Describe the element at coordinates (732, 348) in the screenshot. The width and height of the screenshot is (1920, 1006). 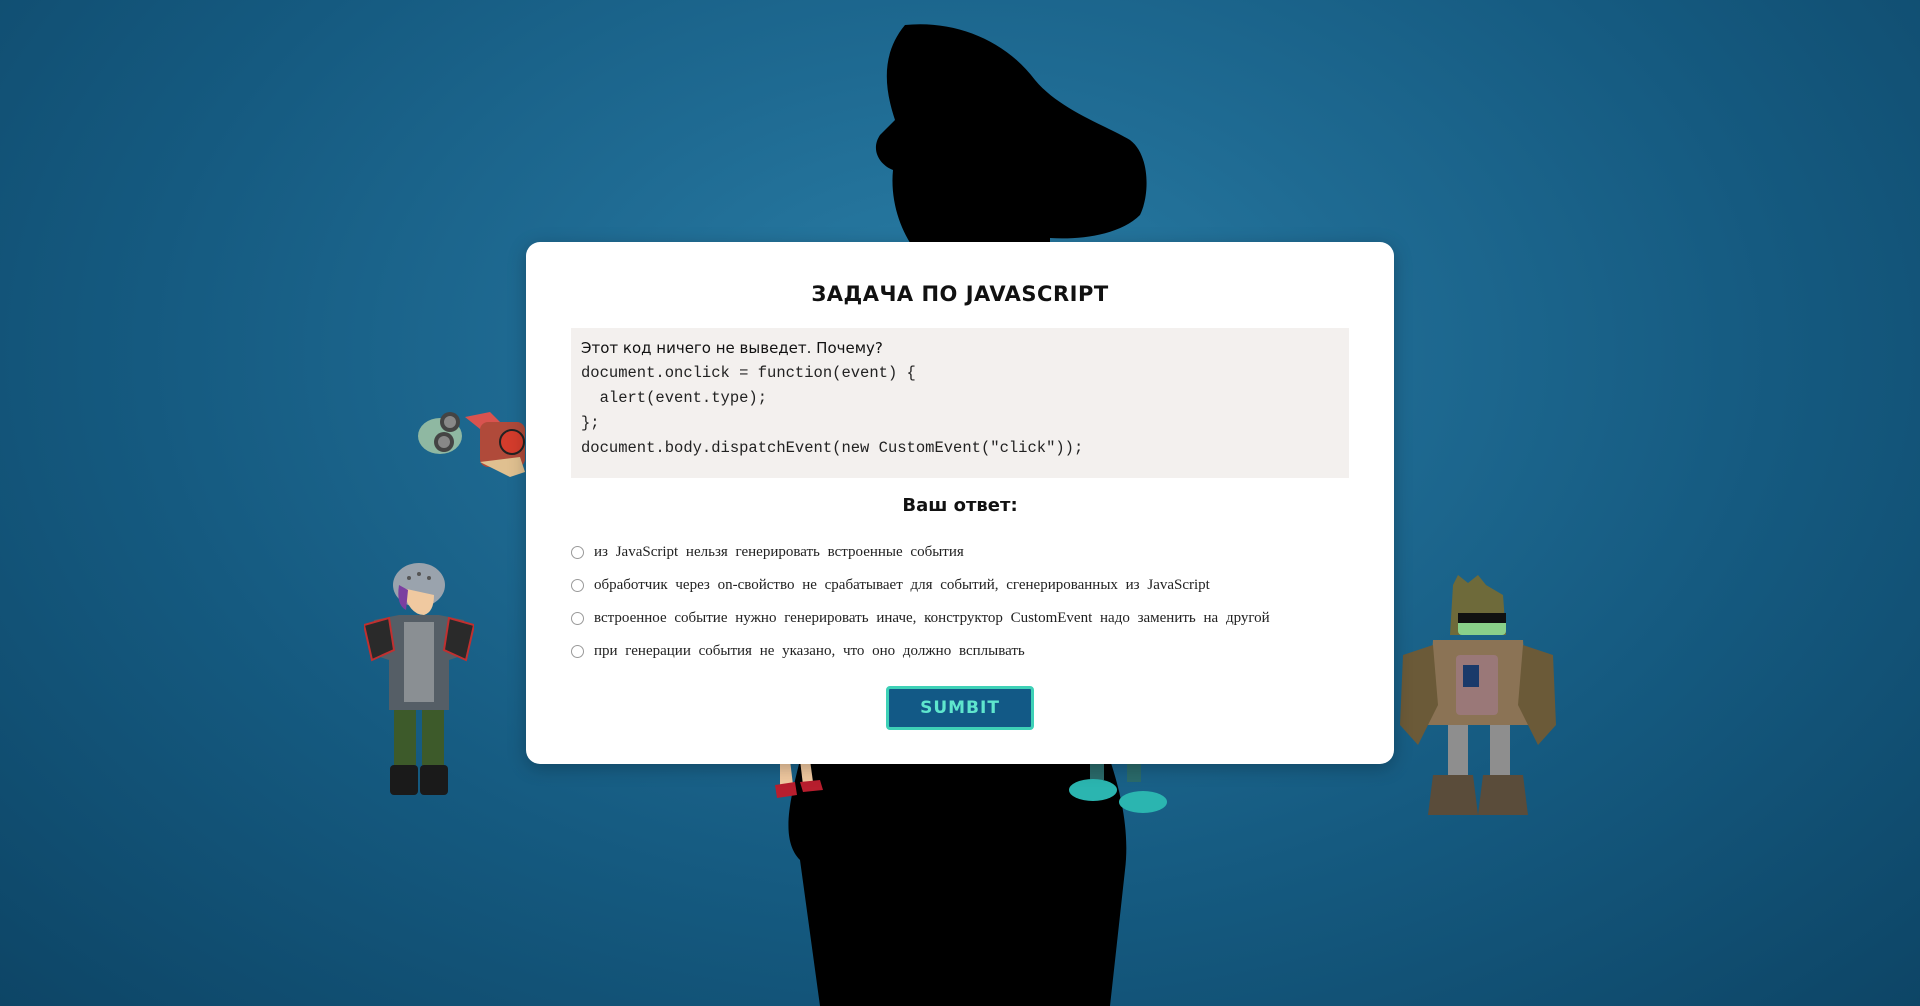
I see `question-text: Этот код ничего не выведет. Почему?` at that location.